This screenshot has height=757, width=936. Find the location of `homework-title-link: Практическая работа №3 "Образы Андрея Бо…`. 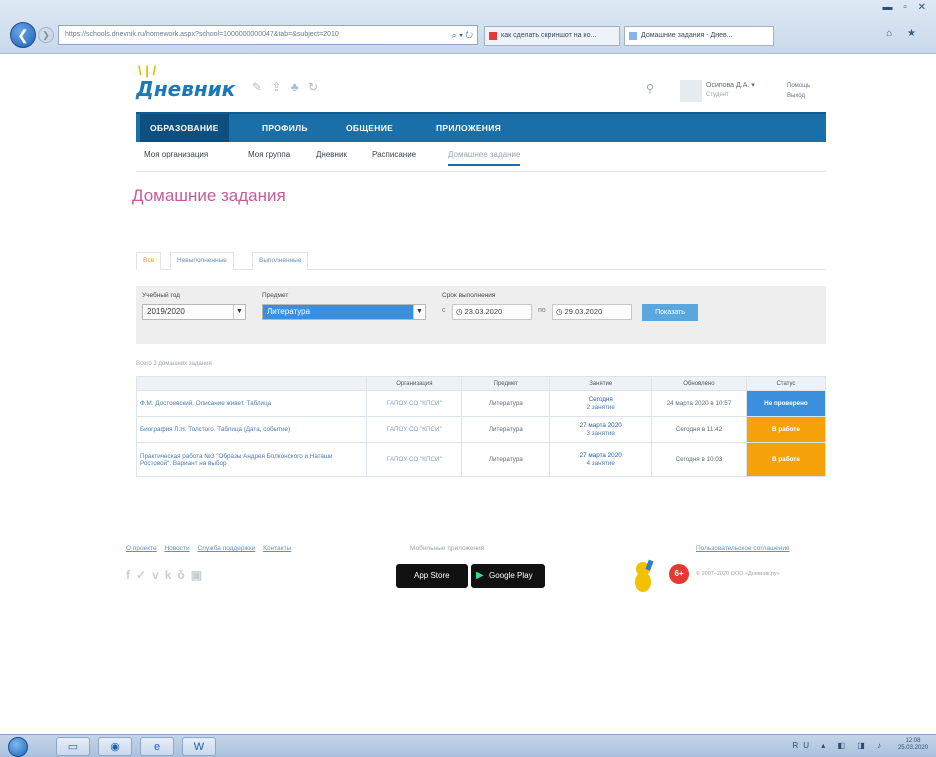

homework-title-link: Практическая работа №3 "Образы Андрея Бо… is located at coordinates (251, 459).